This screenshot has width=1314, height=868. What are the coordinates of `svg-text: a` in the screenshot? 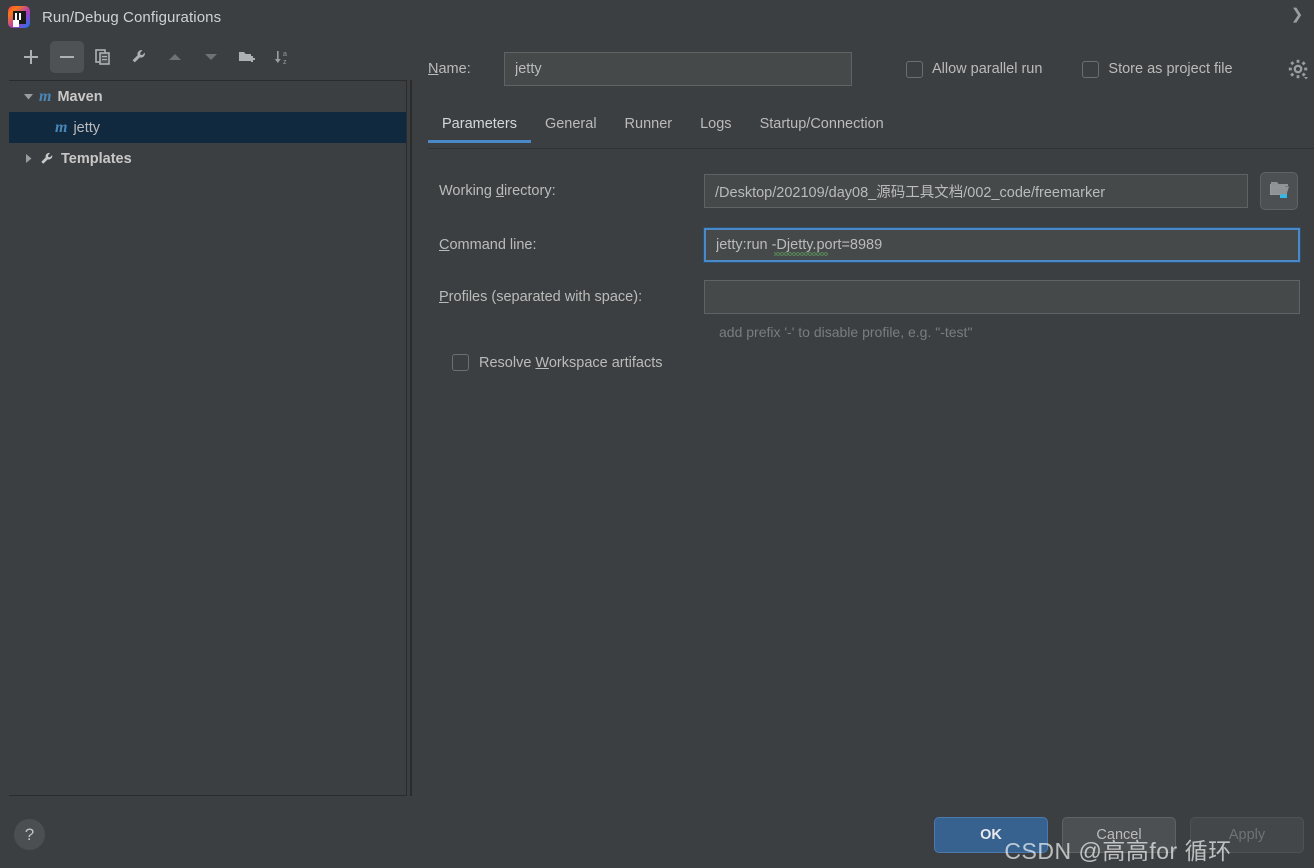 It's located at (285, 54).